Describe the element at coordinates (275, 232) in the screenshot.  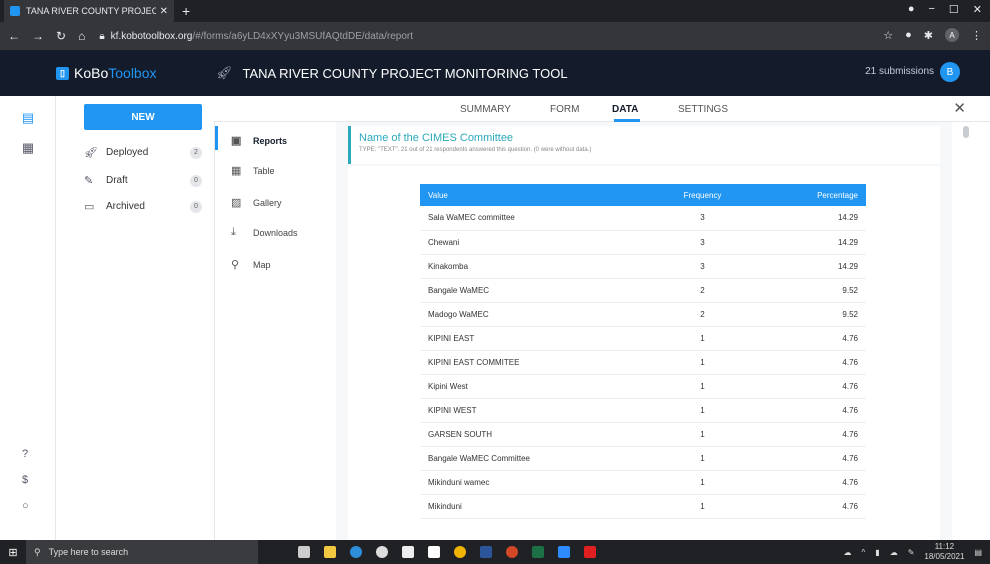
I see `nav-label: Downloads` at that location.